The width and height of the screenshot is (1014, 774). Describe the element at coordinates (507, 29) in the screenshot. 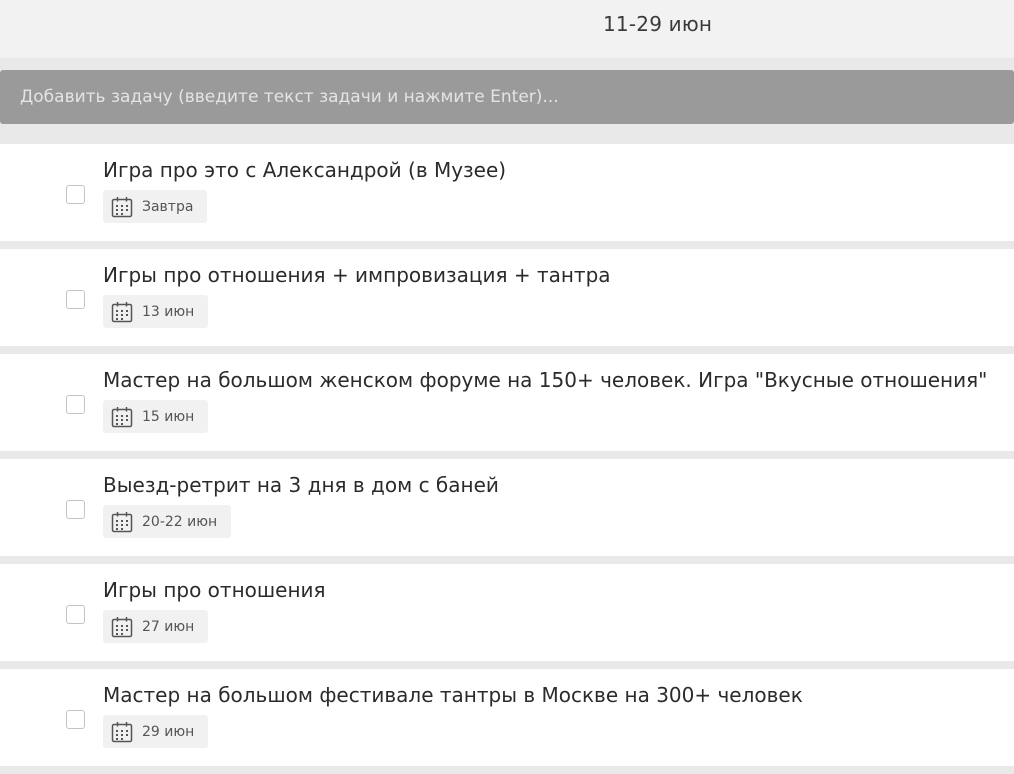

I see `header-bar: 11-29 июн` at that location.